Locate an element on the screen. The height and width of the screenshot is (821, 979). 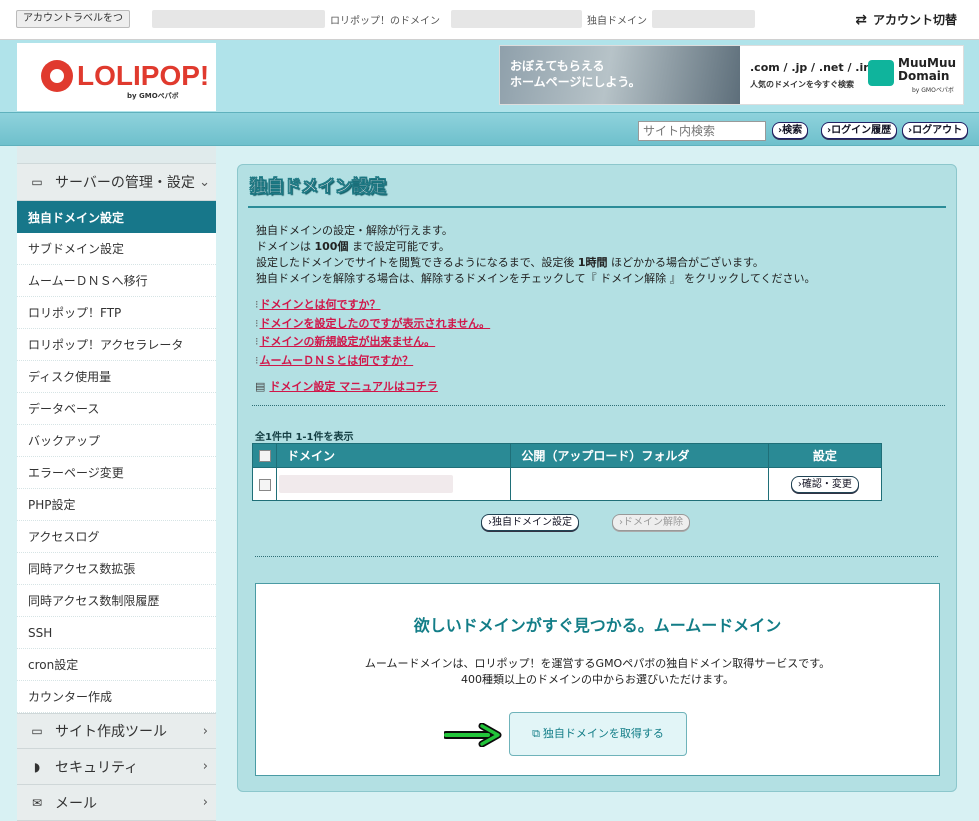
sidebar-item-php: PHP設定 is located at coordinates (116, 505).